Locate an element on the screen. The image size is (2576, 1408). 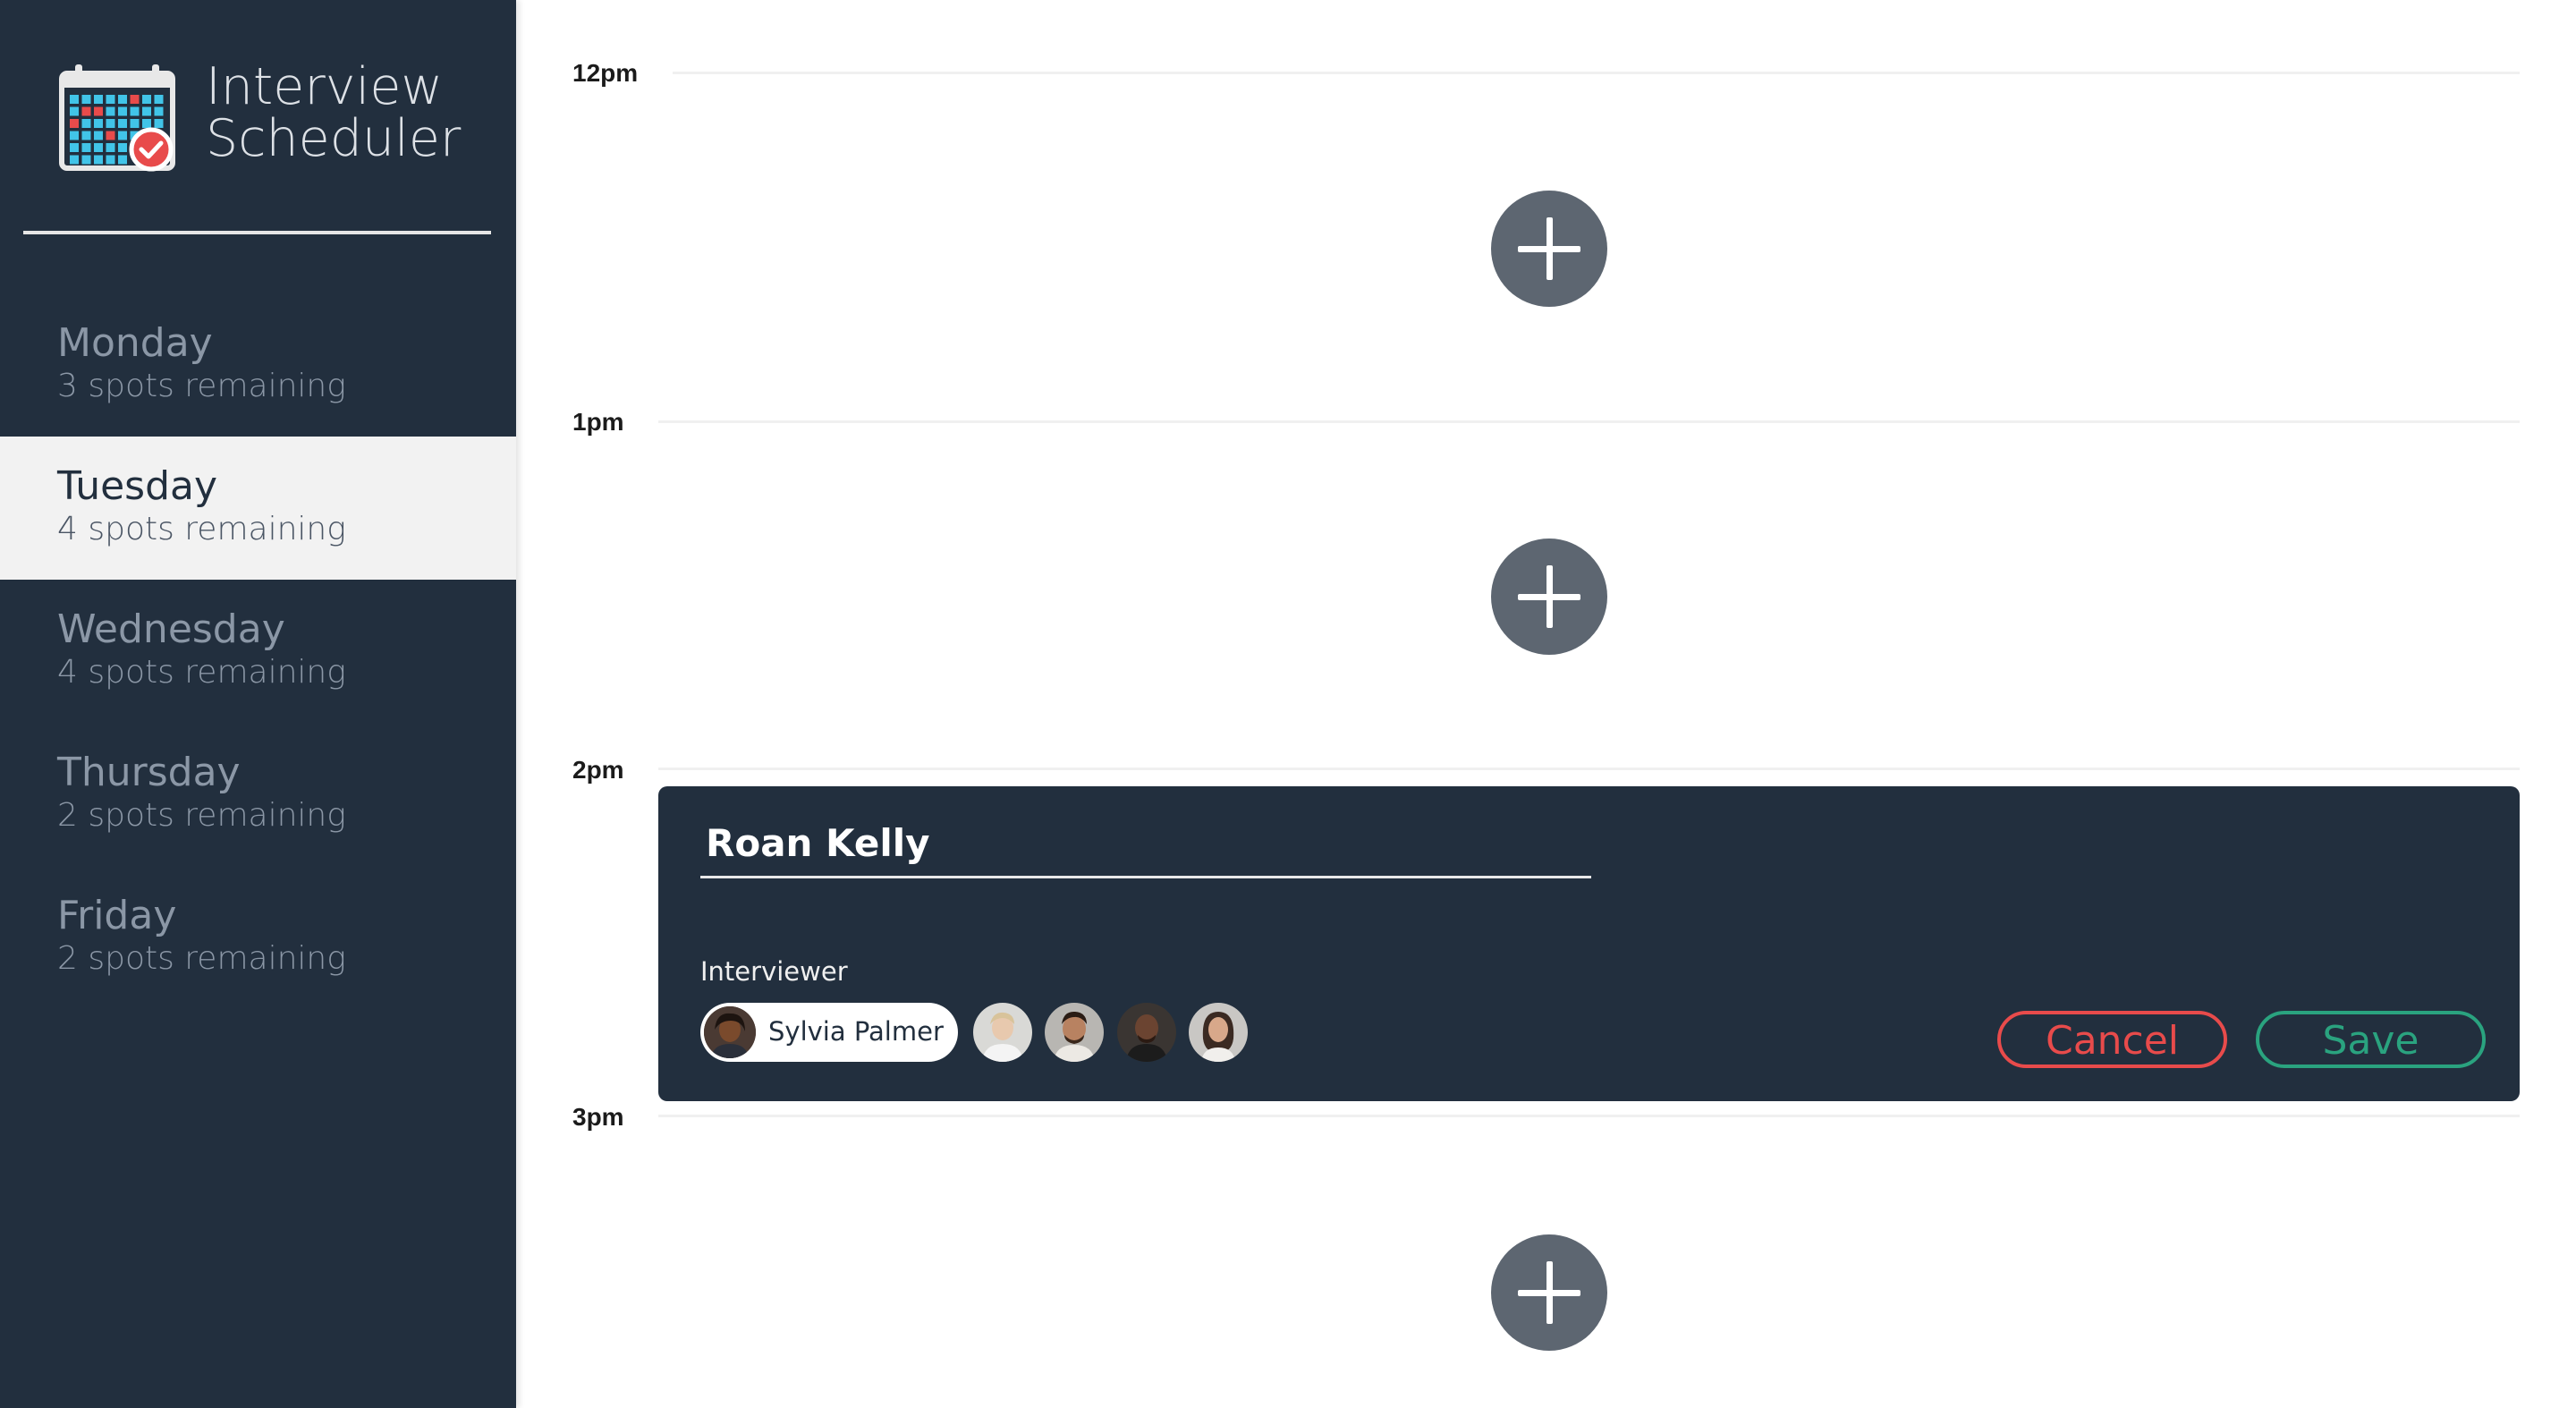
day-item-tuesday: Tuesday 4 spots remaining is located at coordinates (258, 509).